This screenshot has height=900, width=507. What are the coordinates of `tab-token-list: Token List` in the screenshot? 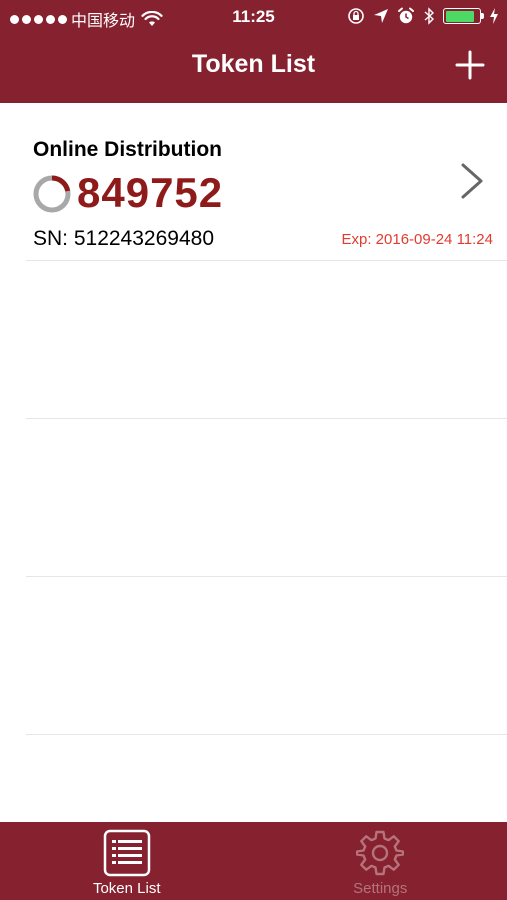 It's located at (127, 861).